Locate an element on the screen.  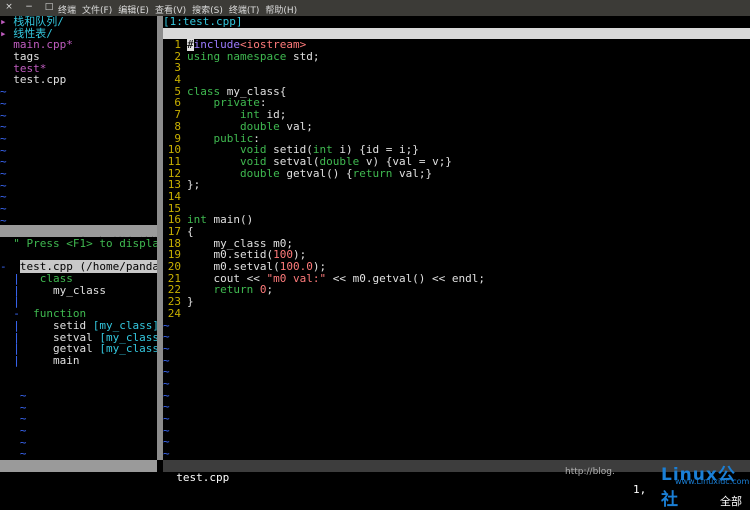
menu-edit: 编辑(E) is located at coordinates (133, 9).